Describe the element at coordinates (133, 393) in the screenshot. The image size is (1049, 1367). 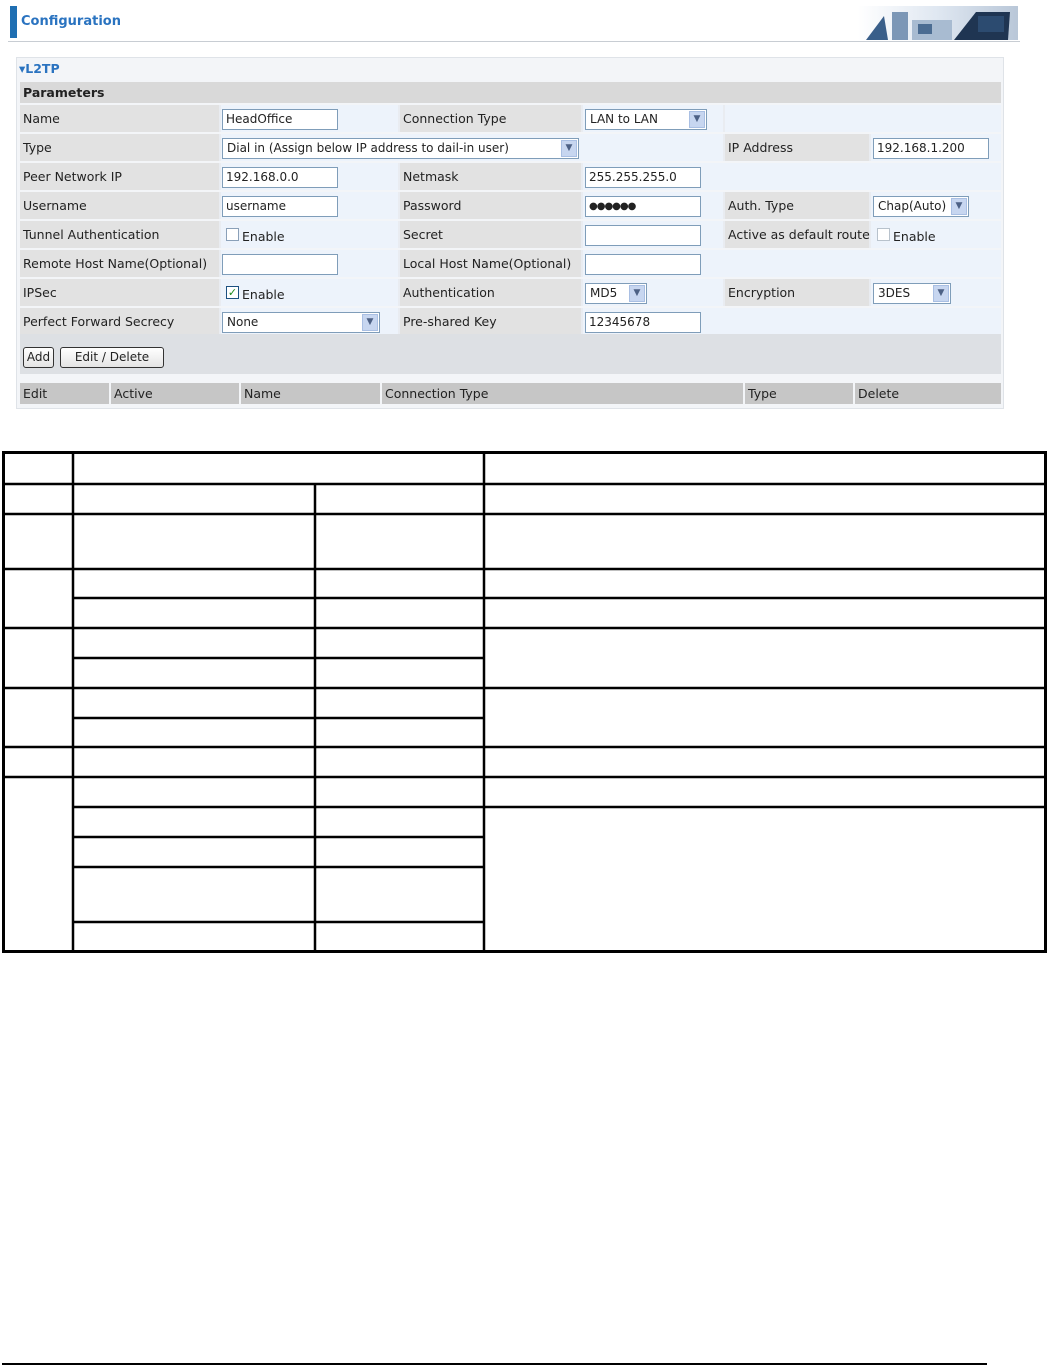
I see `column-active: Active` at that location.